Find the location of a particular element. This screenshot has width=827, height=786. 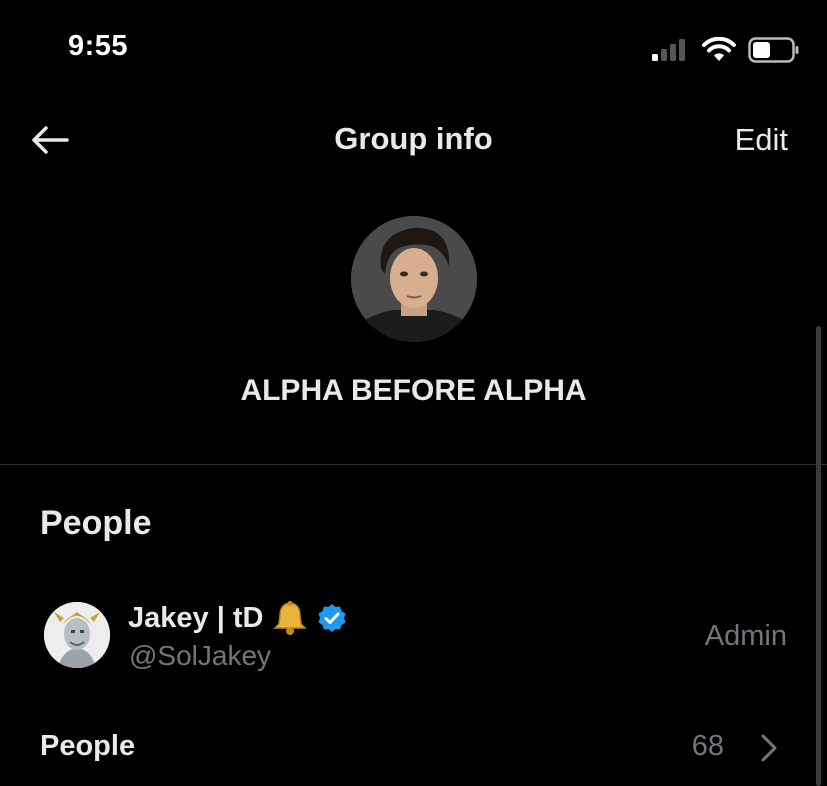

cellular-signal-icon is located at coordinates (668, 50).